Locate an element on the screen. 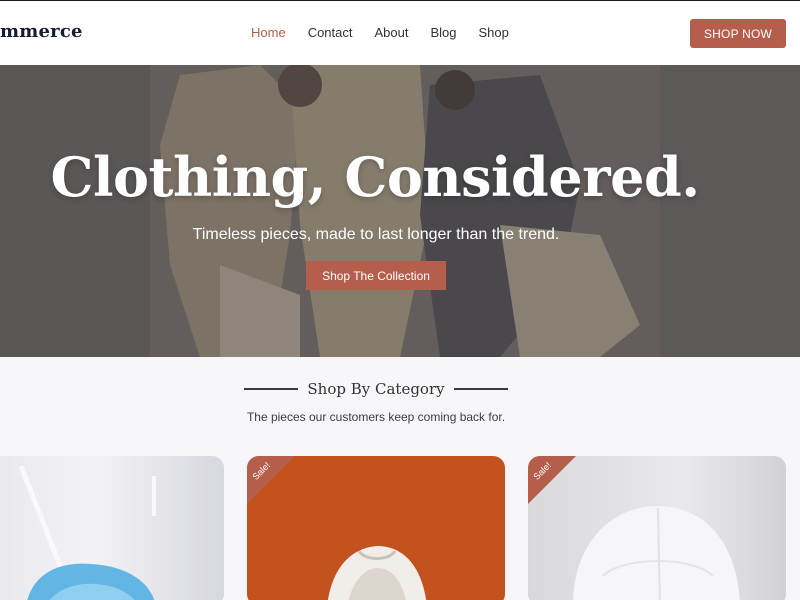  category-heading: Shop By Category is located at coordinates (376, 389).